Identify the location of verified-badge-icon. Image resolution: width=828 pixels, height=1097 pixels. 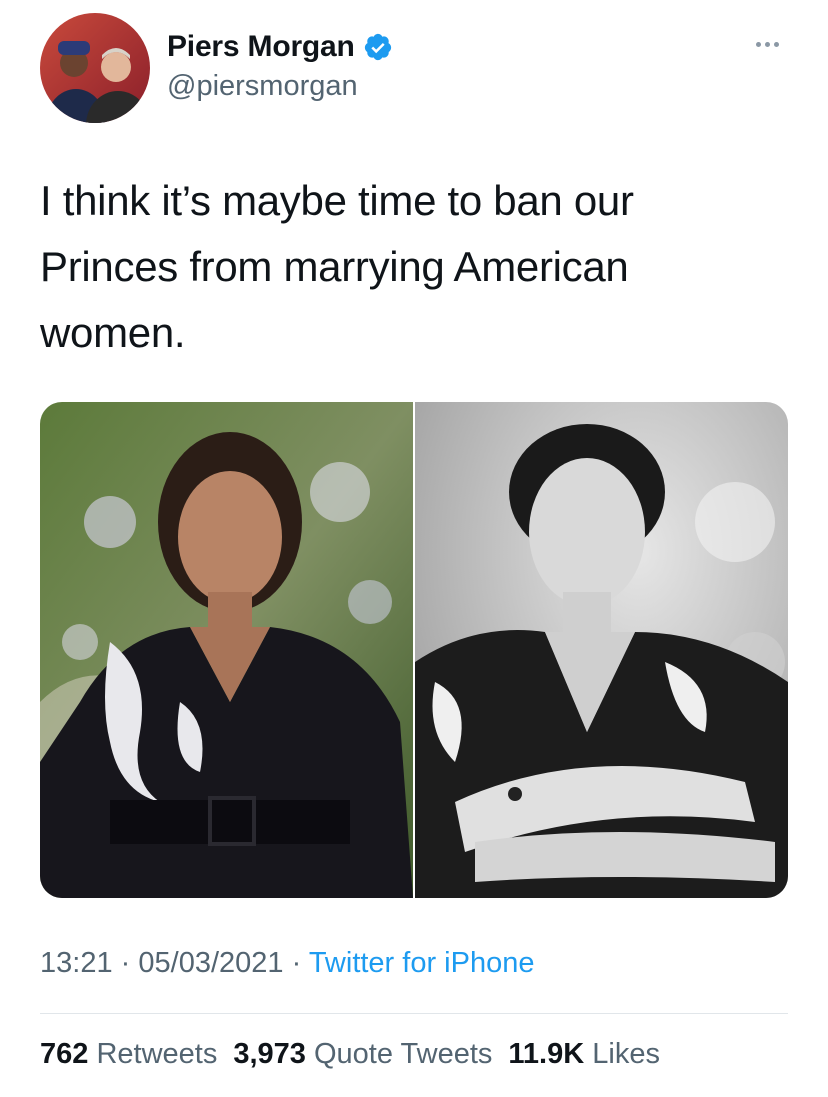
(377, 47).